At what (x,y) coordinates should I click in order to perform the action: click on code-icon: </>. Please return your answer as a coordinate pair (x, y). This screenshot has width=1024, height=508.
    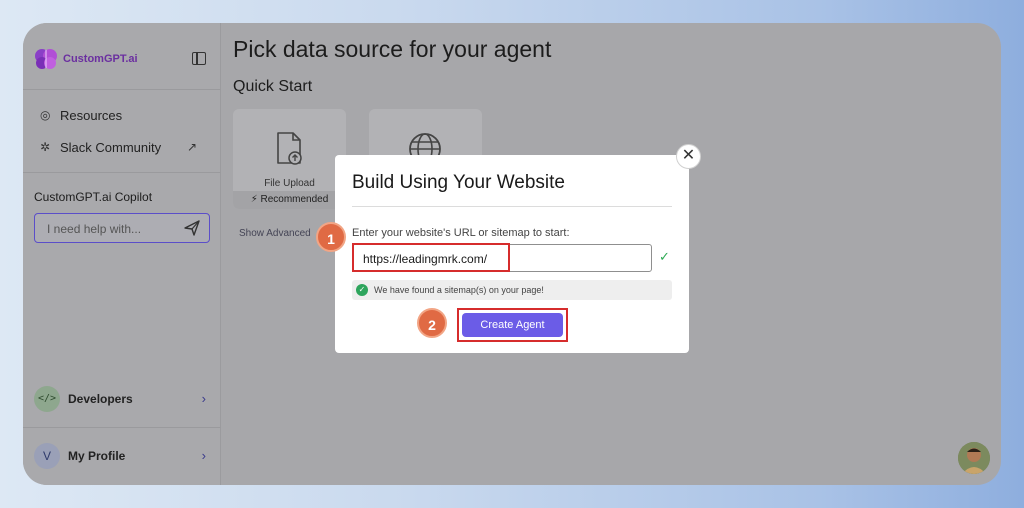
    Looking at the image, I should click on (47, 399).